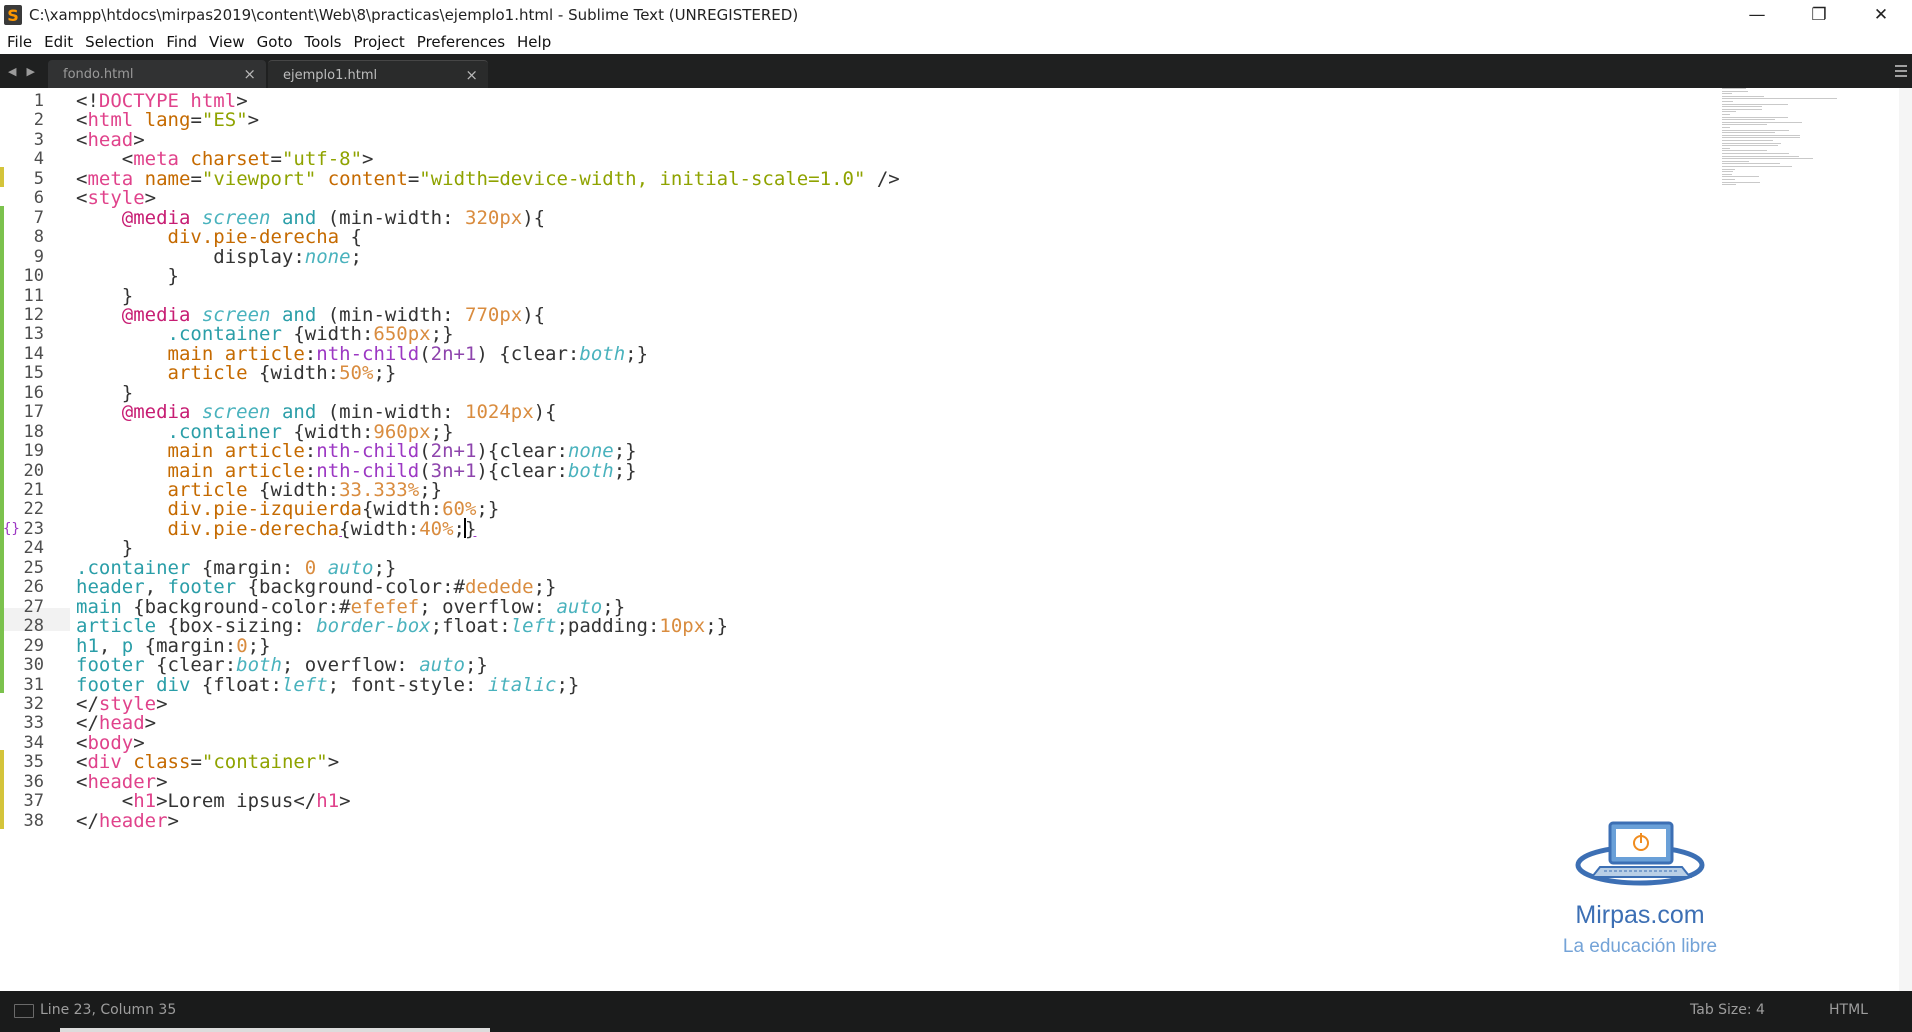  What do you see at coordinates (19, 42) in the screenshot?
I see `menu-file: File` at bounding box center [19, 42].